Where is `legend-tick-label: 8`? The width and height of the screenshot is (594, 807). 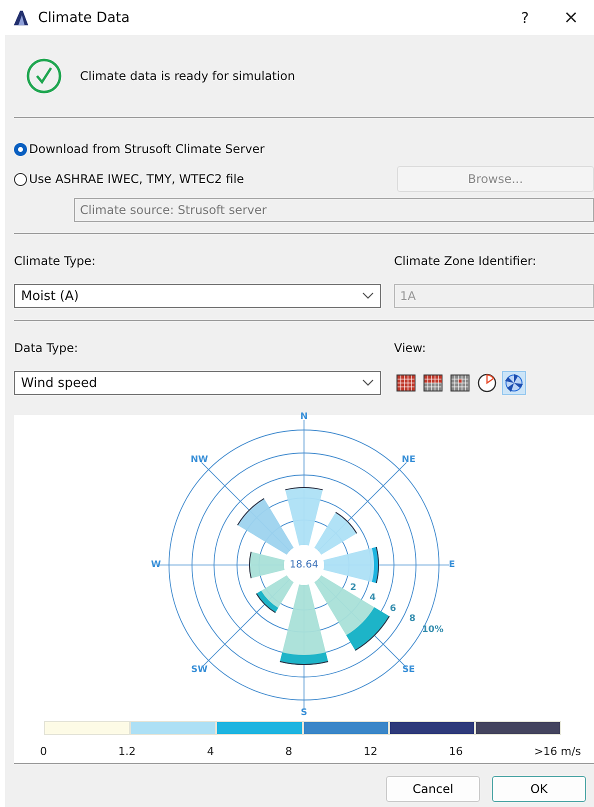 legend-tick-label: 8 is located at coordinates (288, 751).